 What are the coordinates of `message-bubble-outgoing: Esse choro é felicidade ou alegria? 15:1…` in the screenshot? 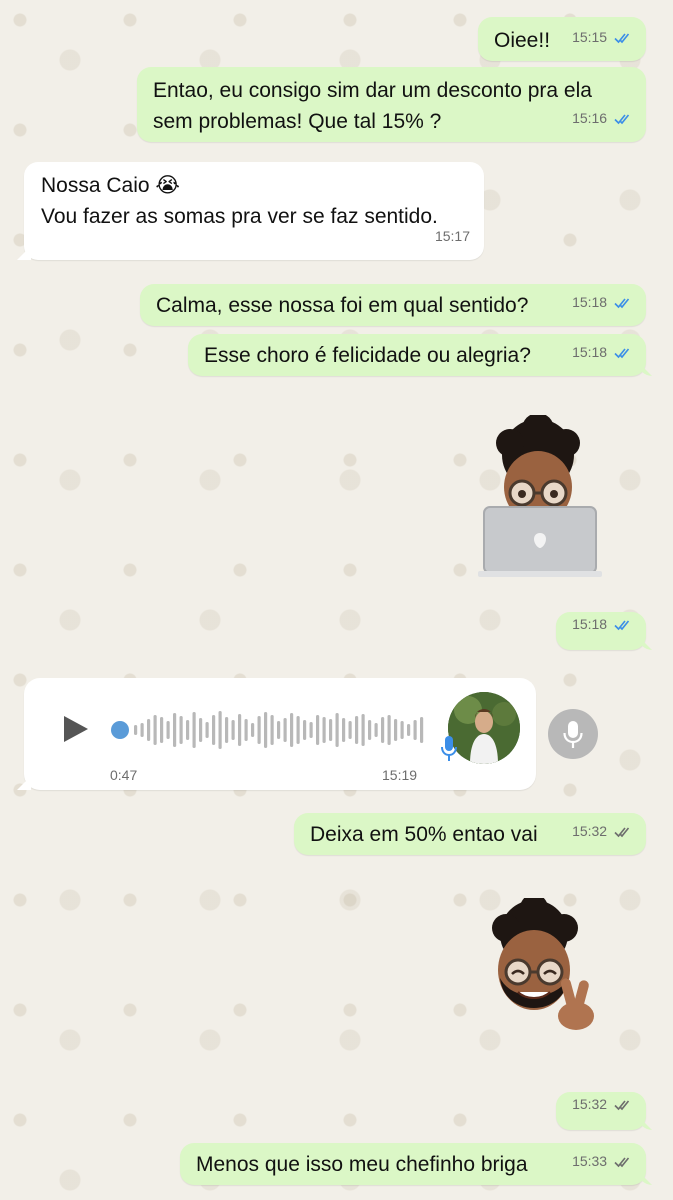 It's located at (417, 355).